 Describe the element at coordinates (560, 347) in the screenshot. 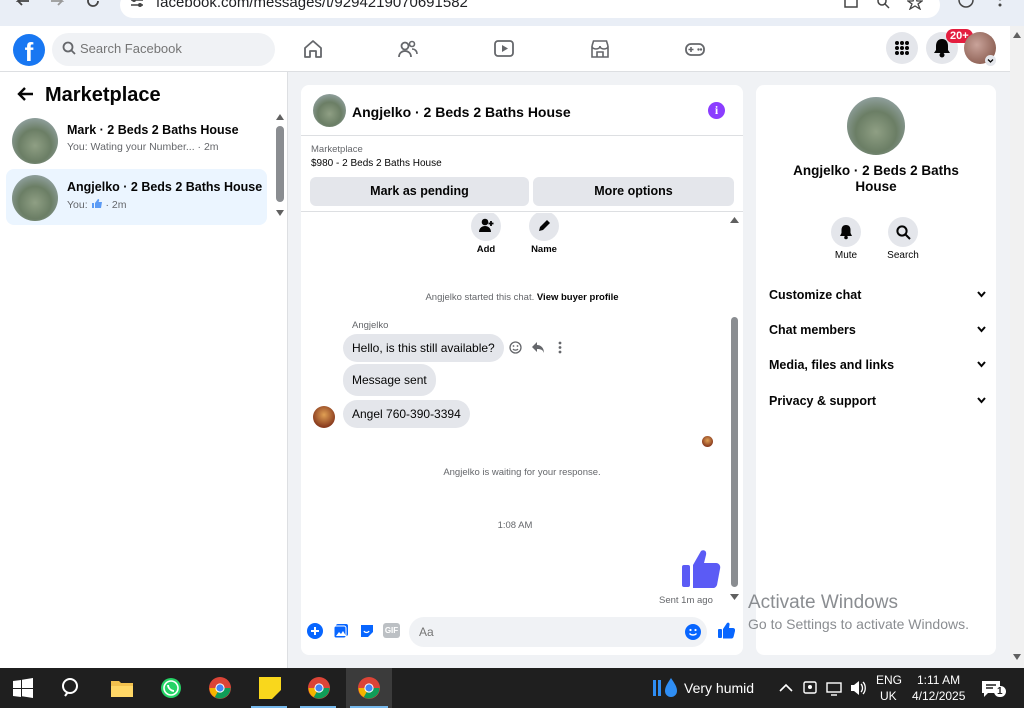

I see `more-vertical-icon` at that location.